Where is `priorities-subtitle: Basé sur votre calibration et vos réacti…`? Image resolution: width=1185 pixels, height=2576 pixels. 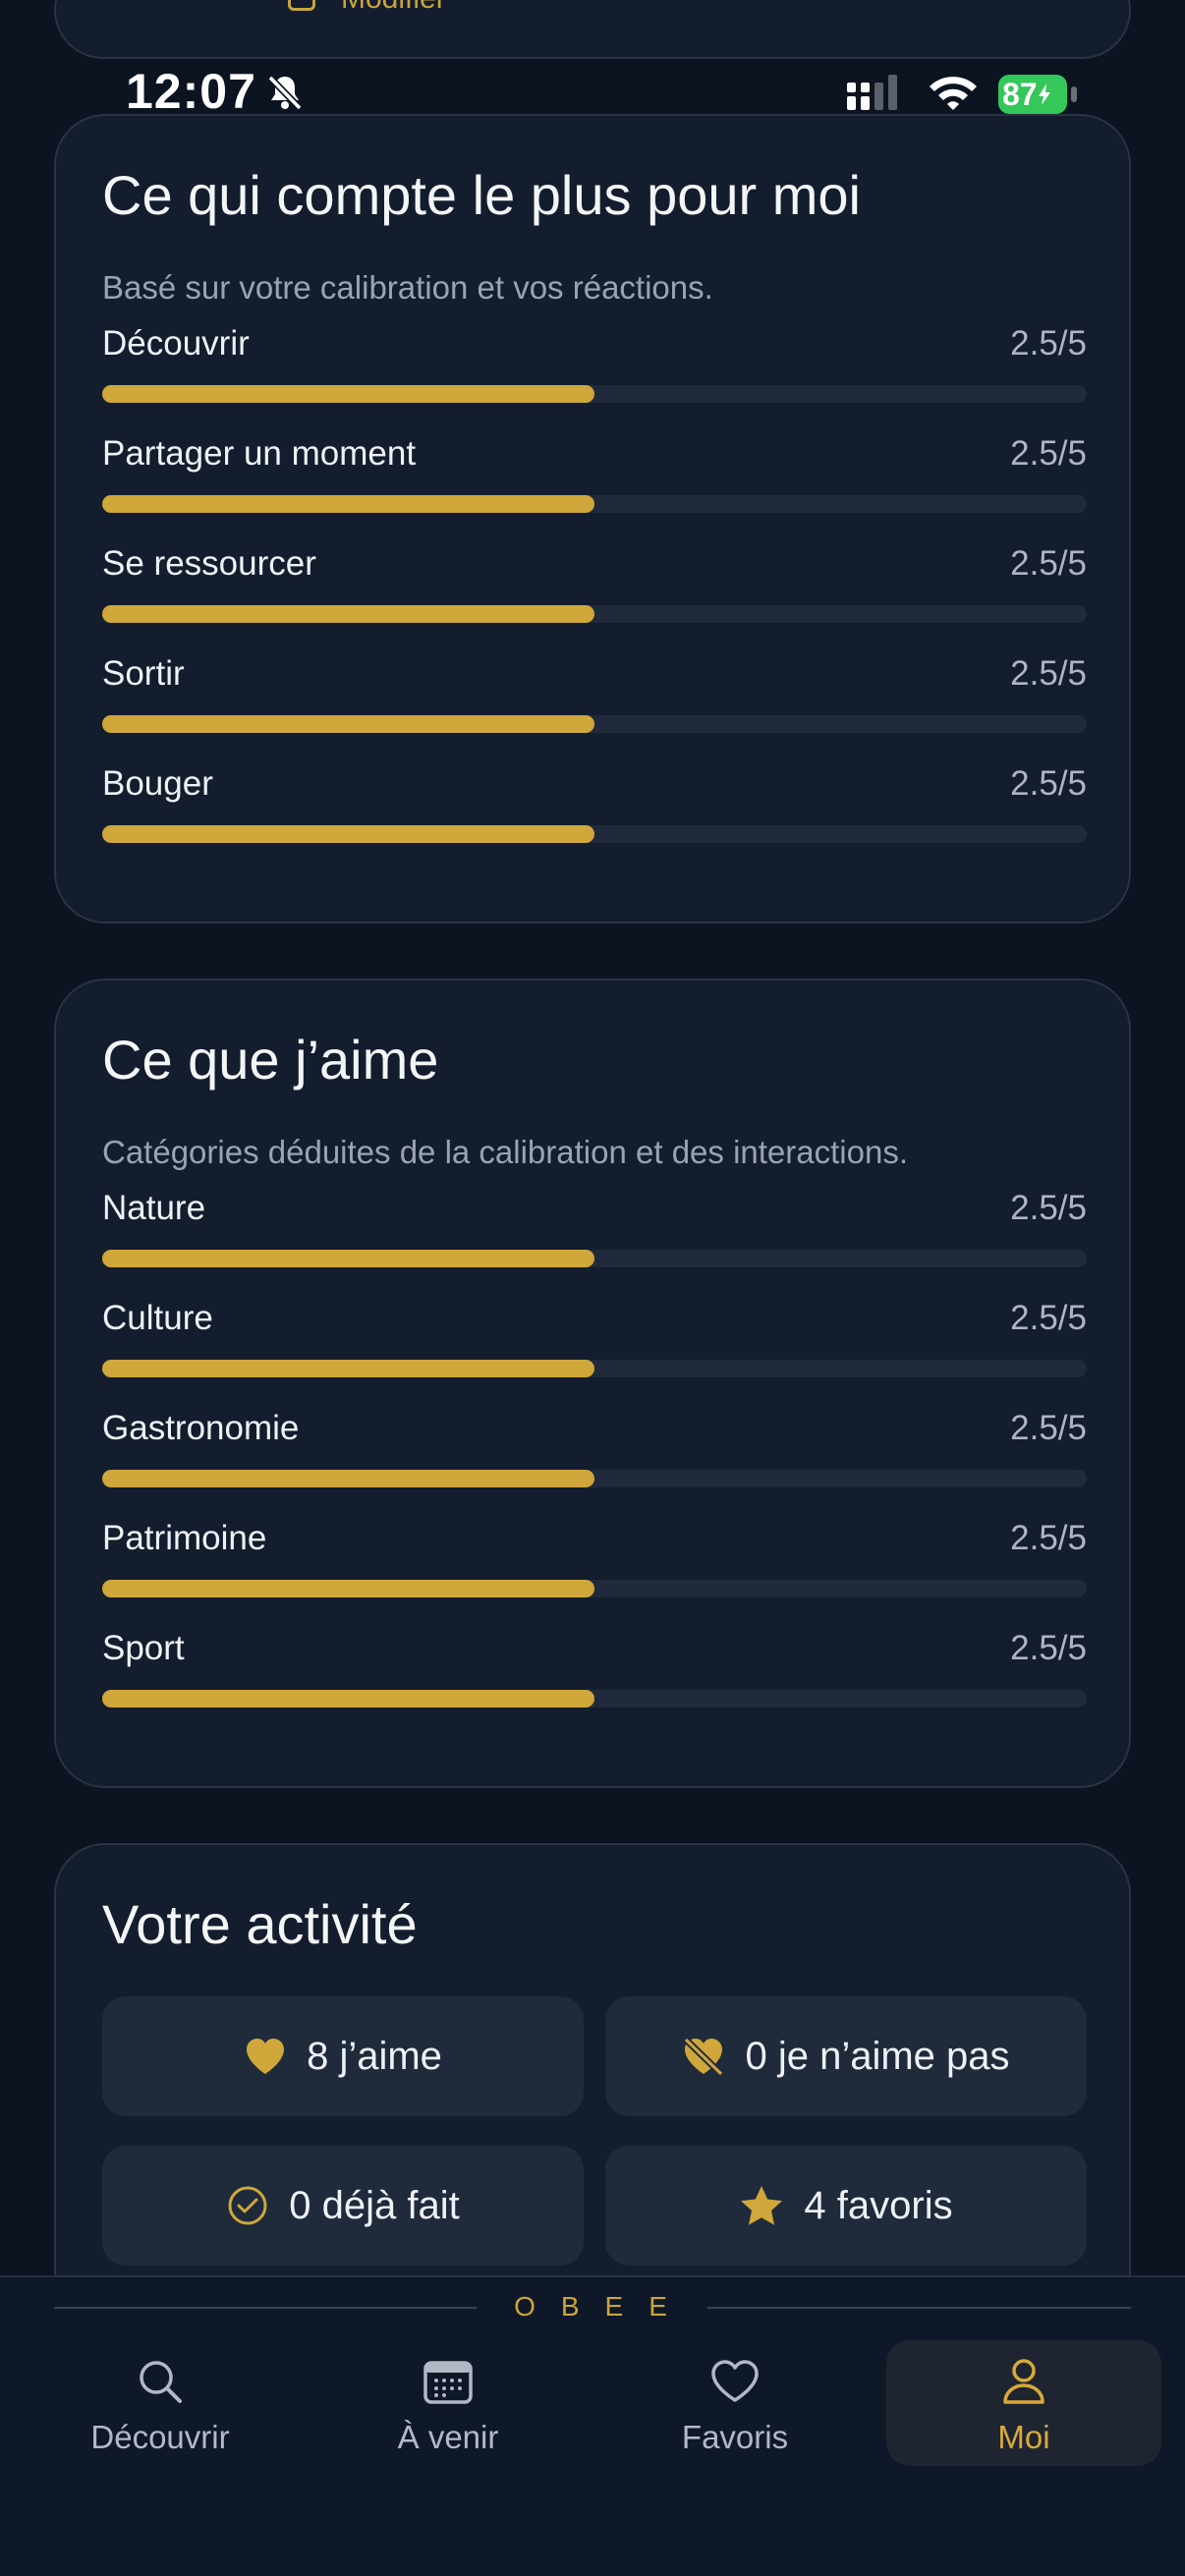
priorities-subtitle: Basé sur votre calibration et vos réacti… is located at coordinates (408, 287).